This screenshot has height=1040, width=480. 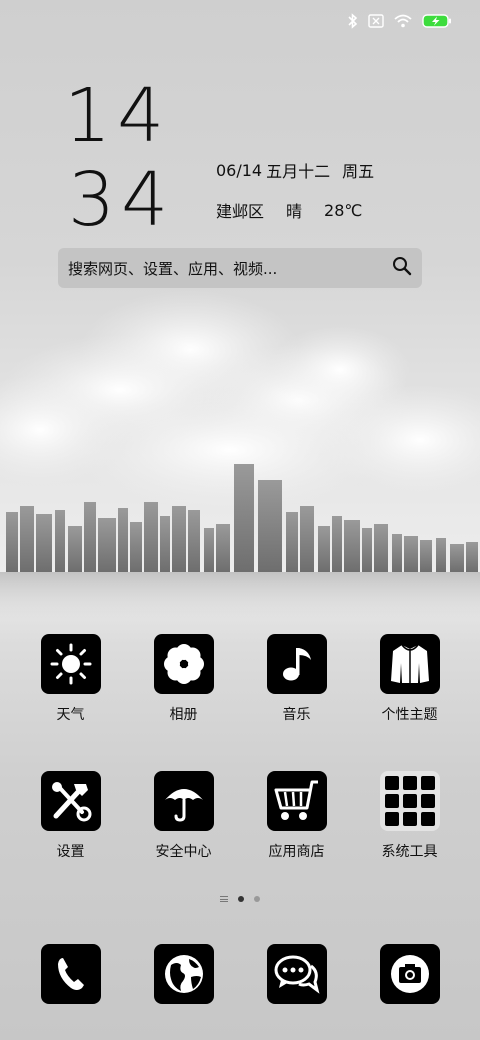 I want to click on umbrella-icon, so click(x=183, y=801).